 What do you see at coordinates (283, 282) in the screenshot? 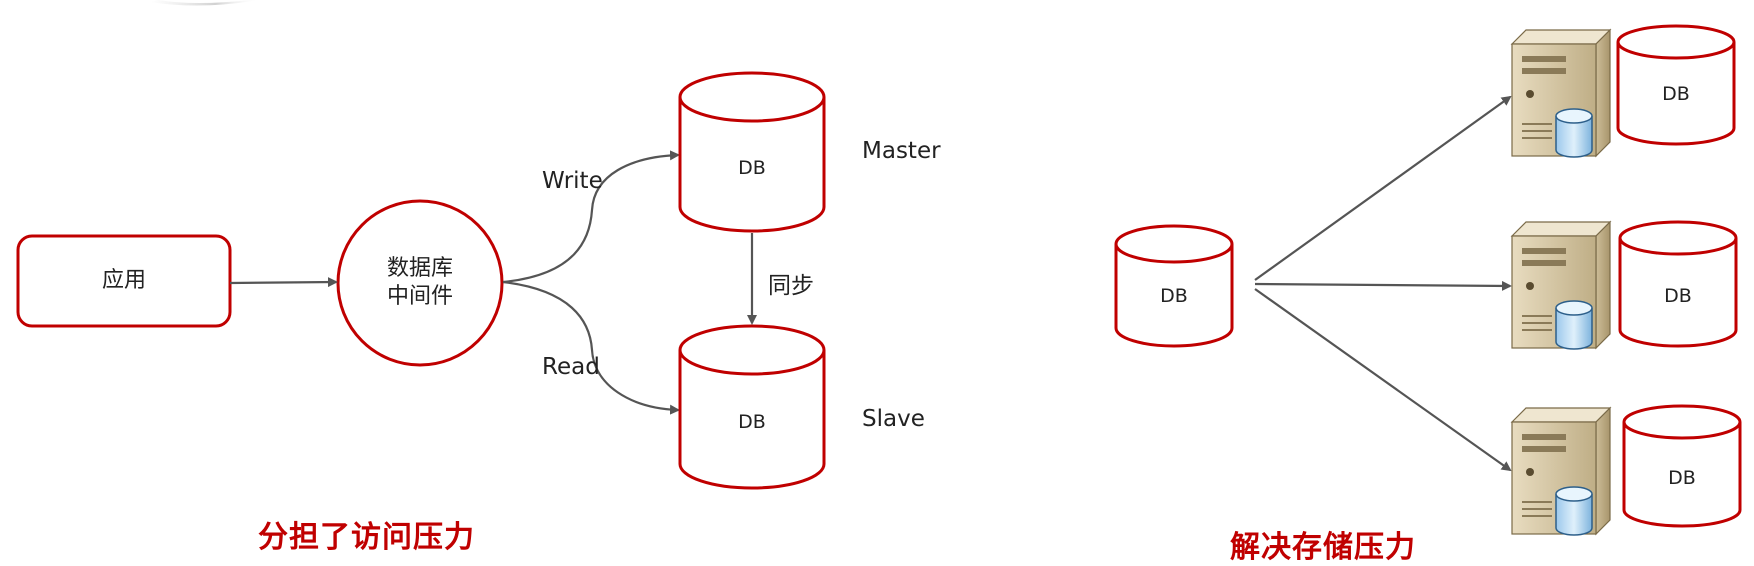
I see `app-to-middleware-arrow` at bounding box center [283, 282].